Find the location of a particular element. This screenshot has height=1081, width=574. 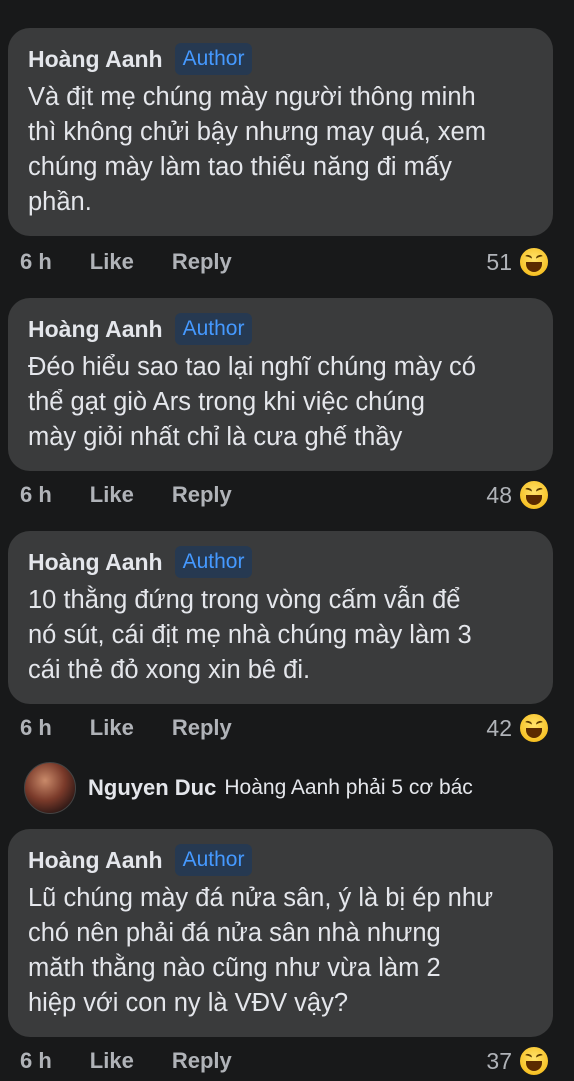

comment-actions-1: 6 h Like Reply 51 is located at coordinates (285, 262).